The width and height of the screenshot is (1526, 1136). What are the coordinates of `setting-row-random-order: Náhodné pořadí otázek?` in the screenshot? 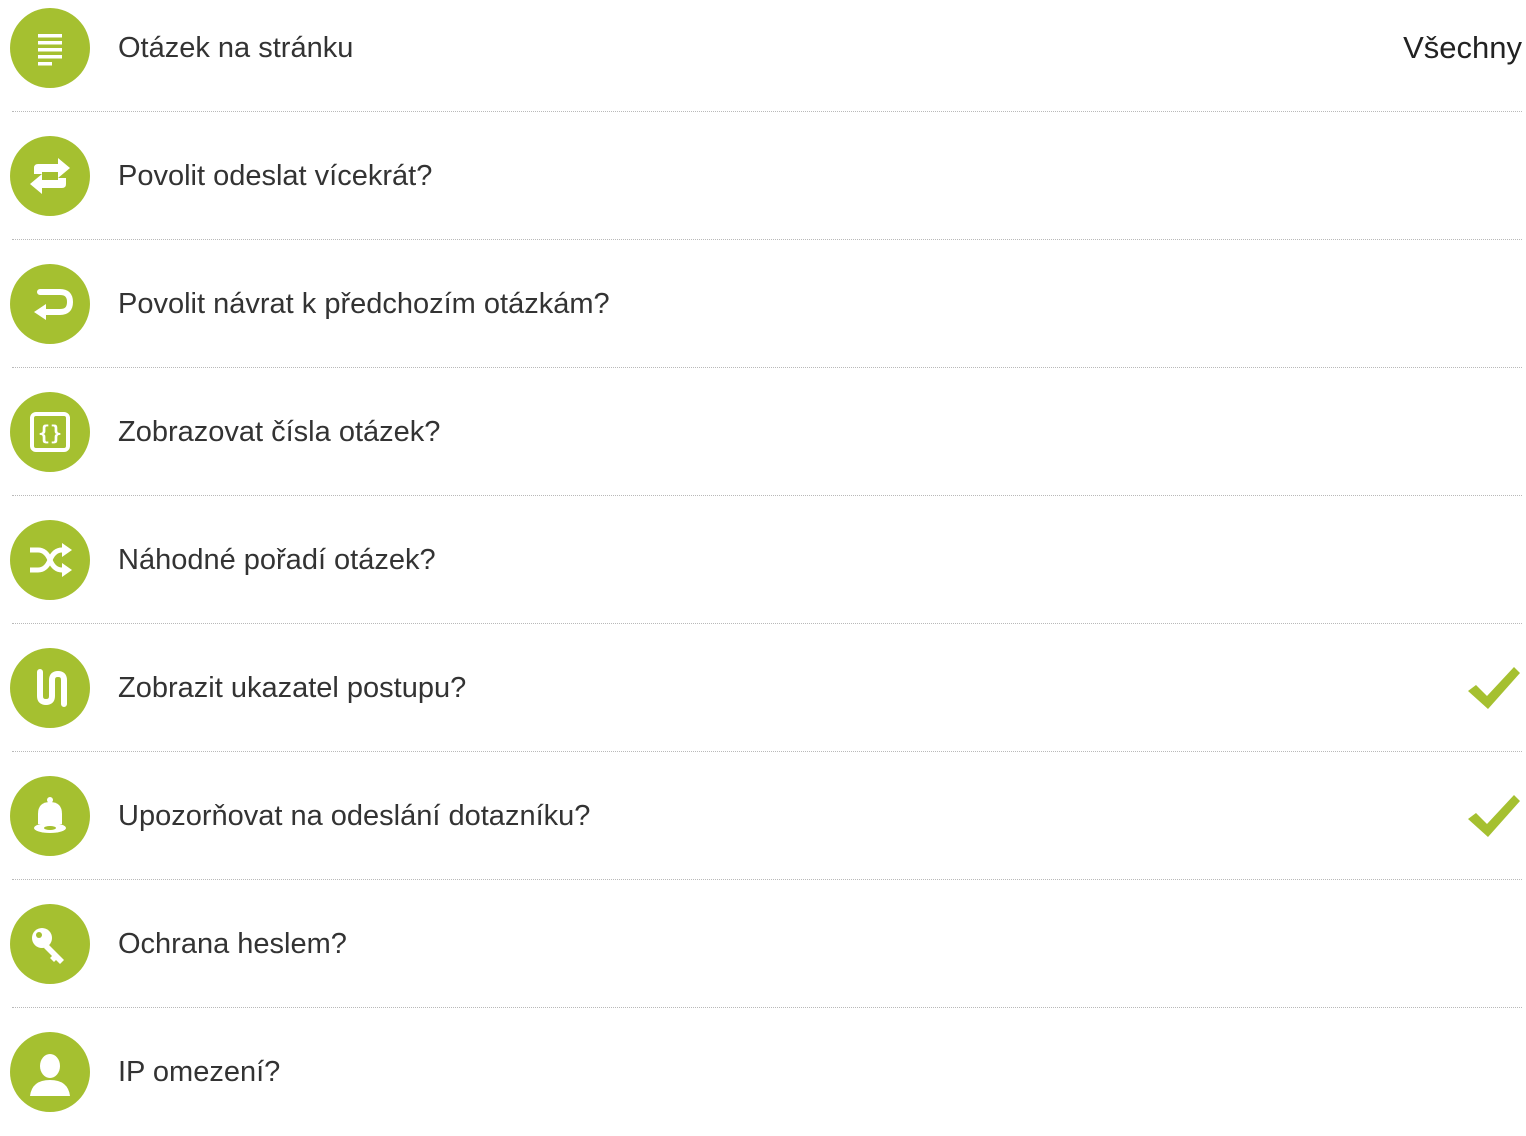 It's located at (763, 560).